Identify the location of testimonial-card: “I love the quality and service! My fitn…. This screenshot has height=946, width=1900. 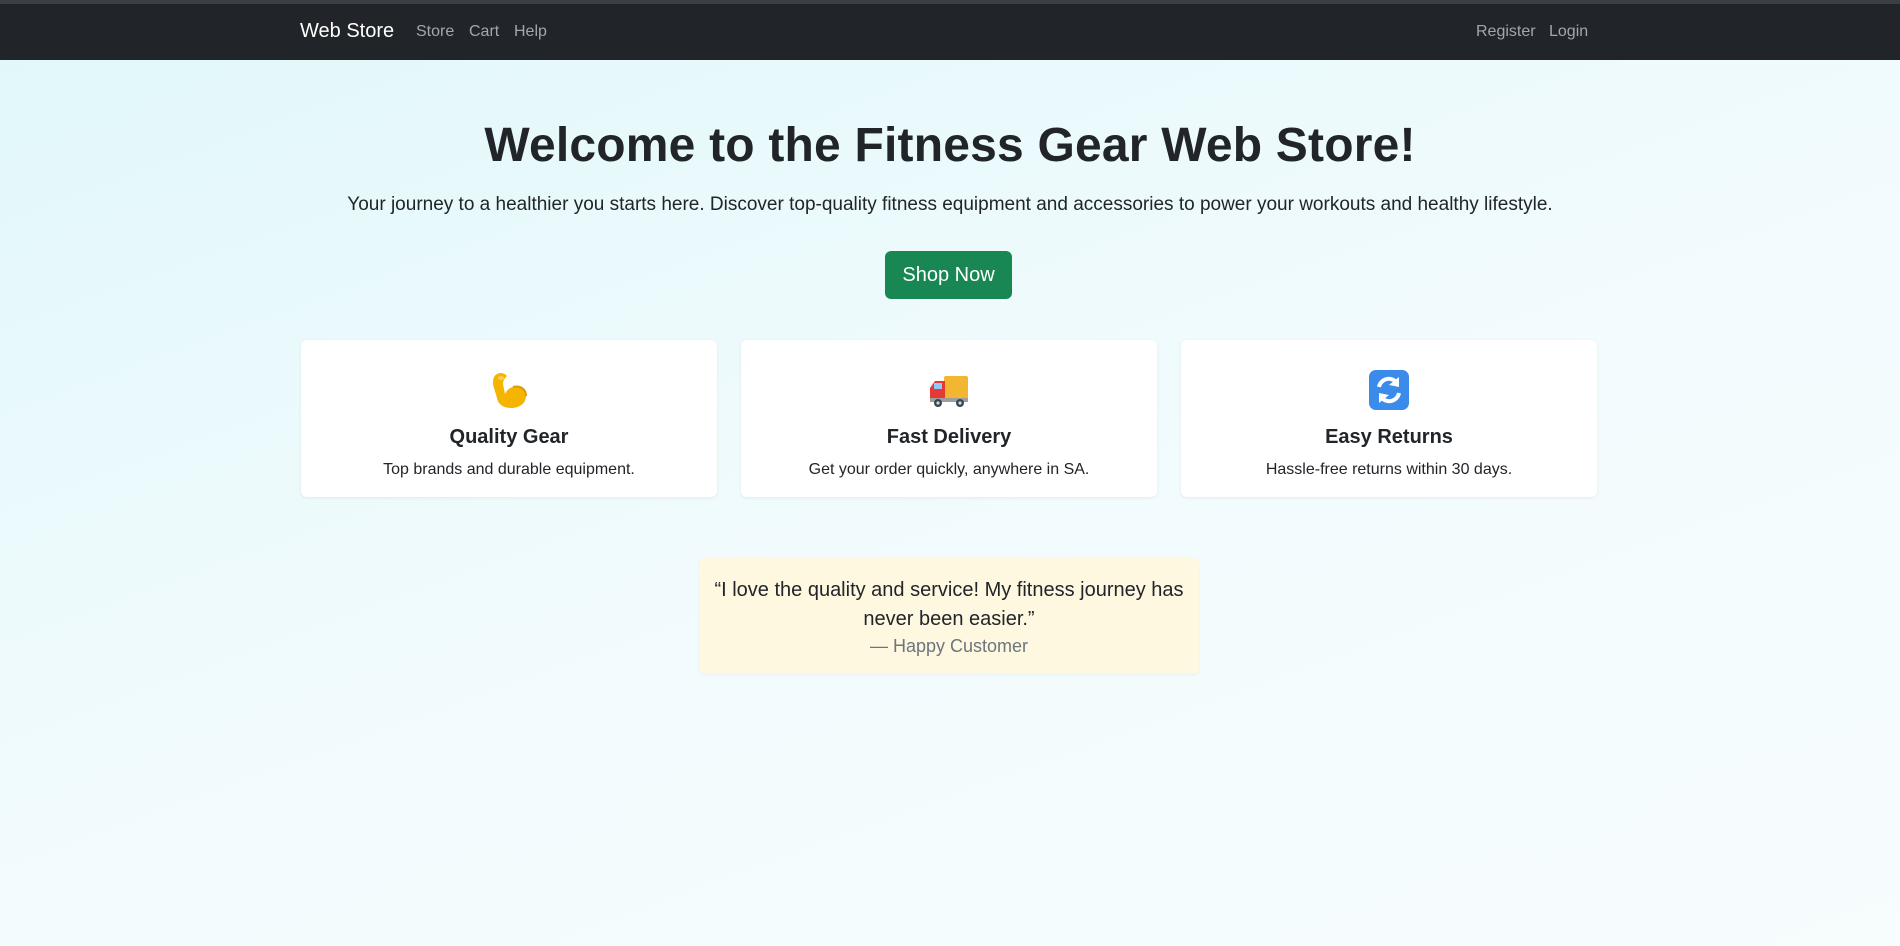
(949, 616).